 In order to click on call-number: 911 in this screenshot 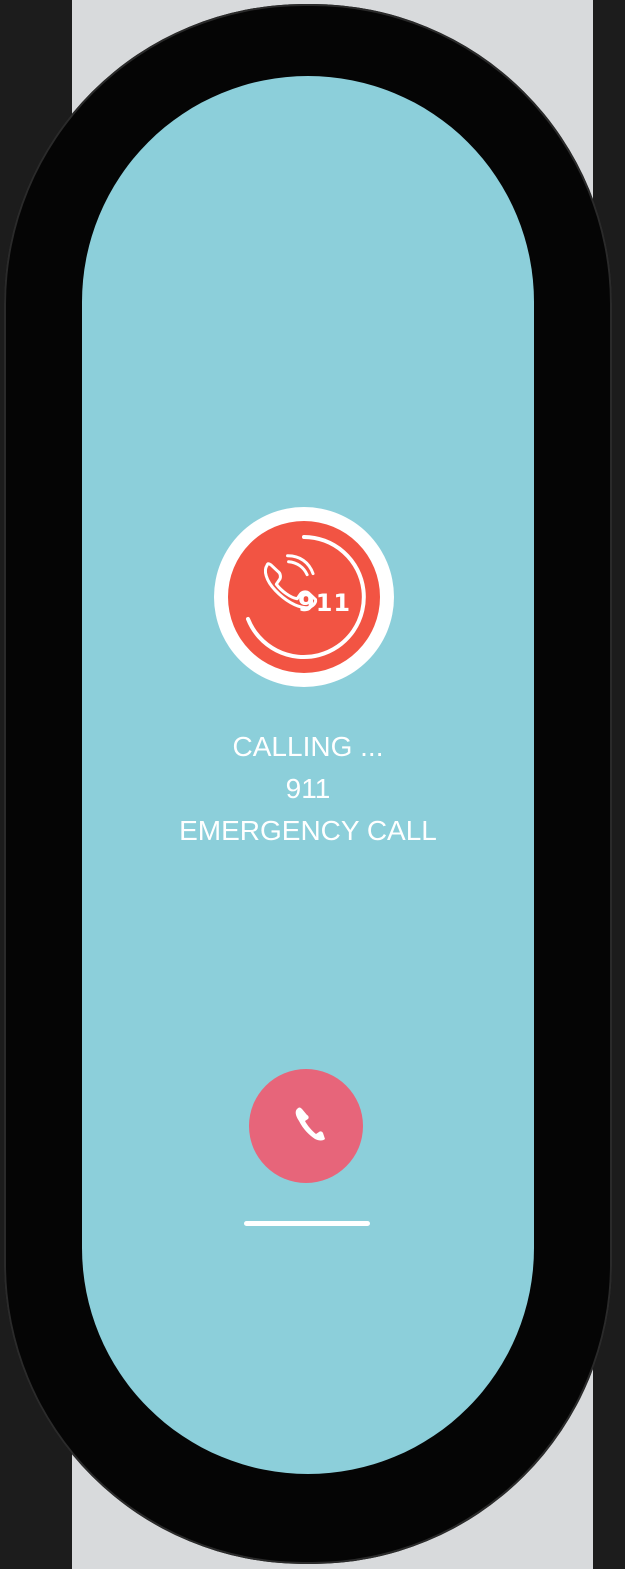, I will do `click(308, 788)`.